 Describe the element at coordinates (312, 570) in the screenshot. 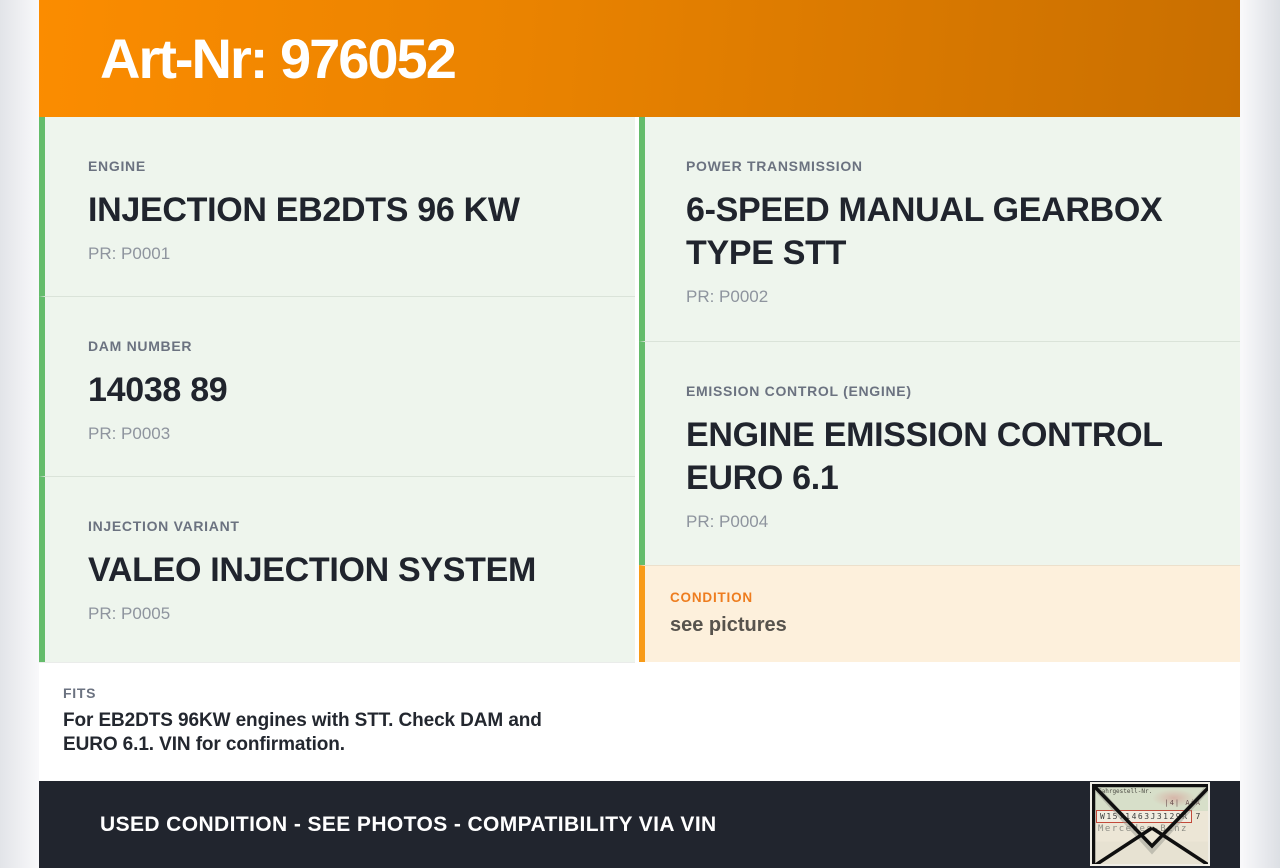

I see `spec-title: VALEO INJECTION SYSTEM` at that location.